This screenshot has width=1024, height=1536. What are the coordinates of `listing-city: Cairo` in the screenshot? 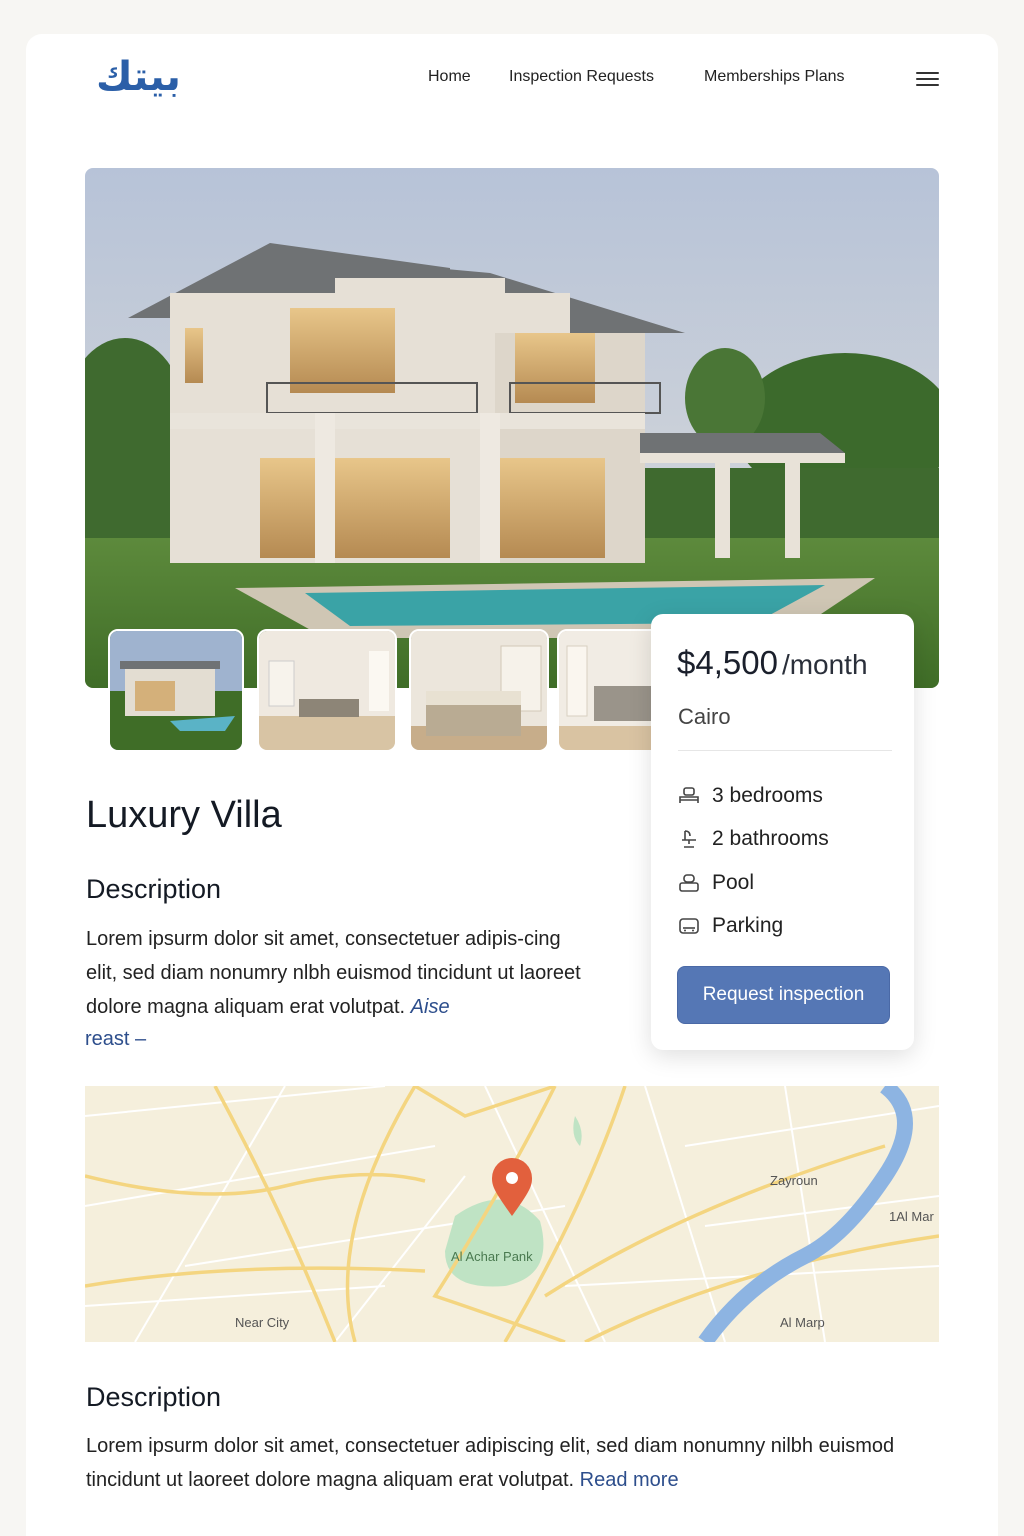 It's located at (704, 716).